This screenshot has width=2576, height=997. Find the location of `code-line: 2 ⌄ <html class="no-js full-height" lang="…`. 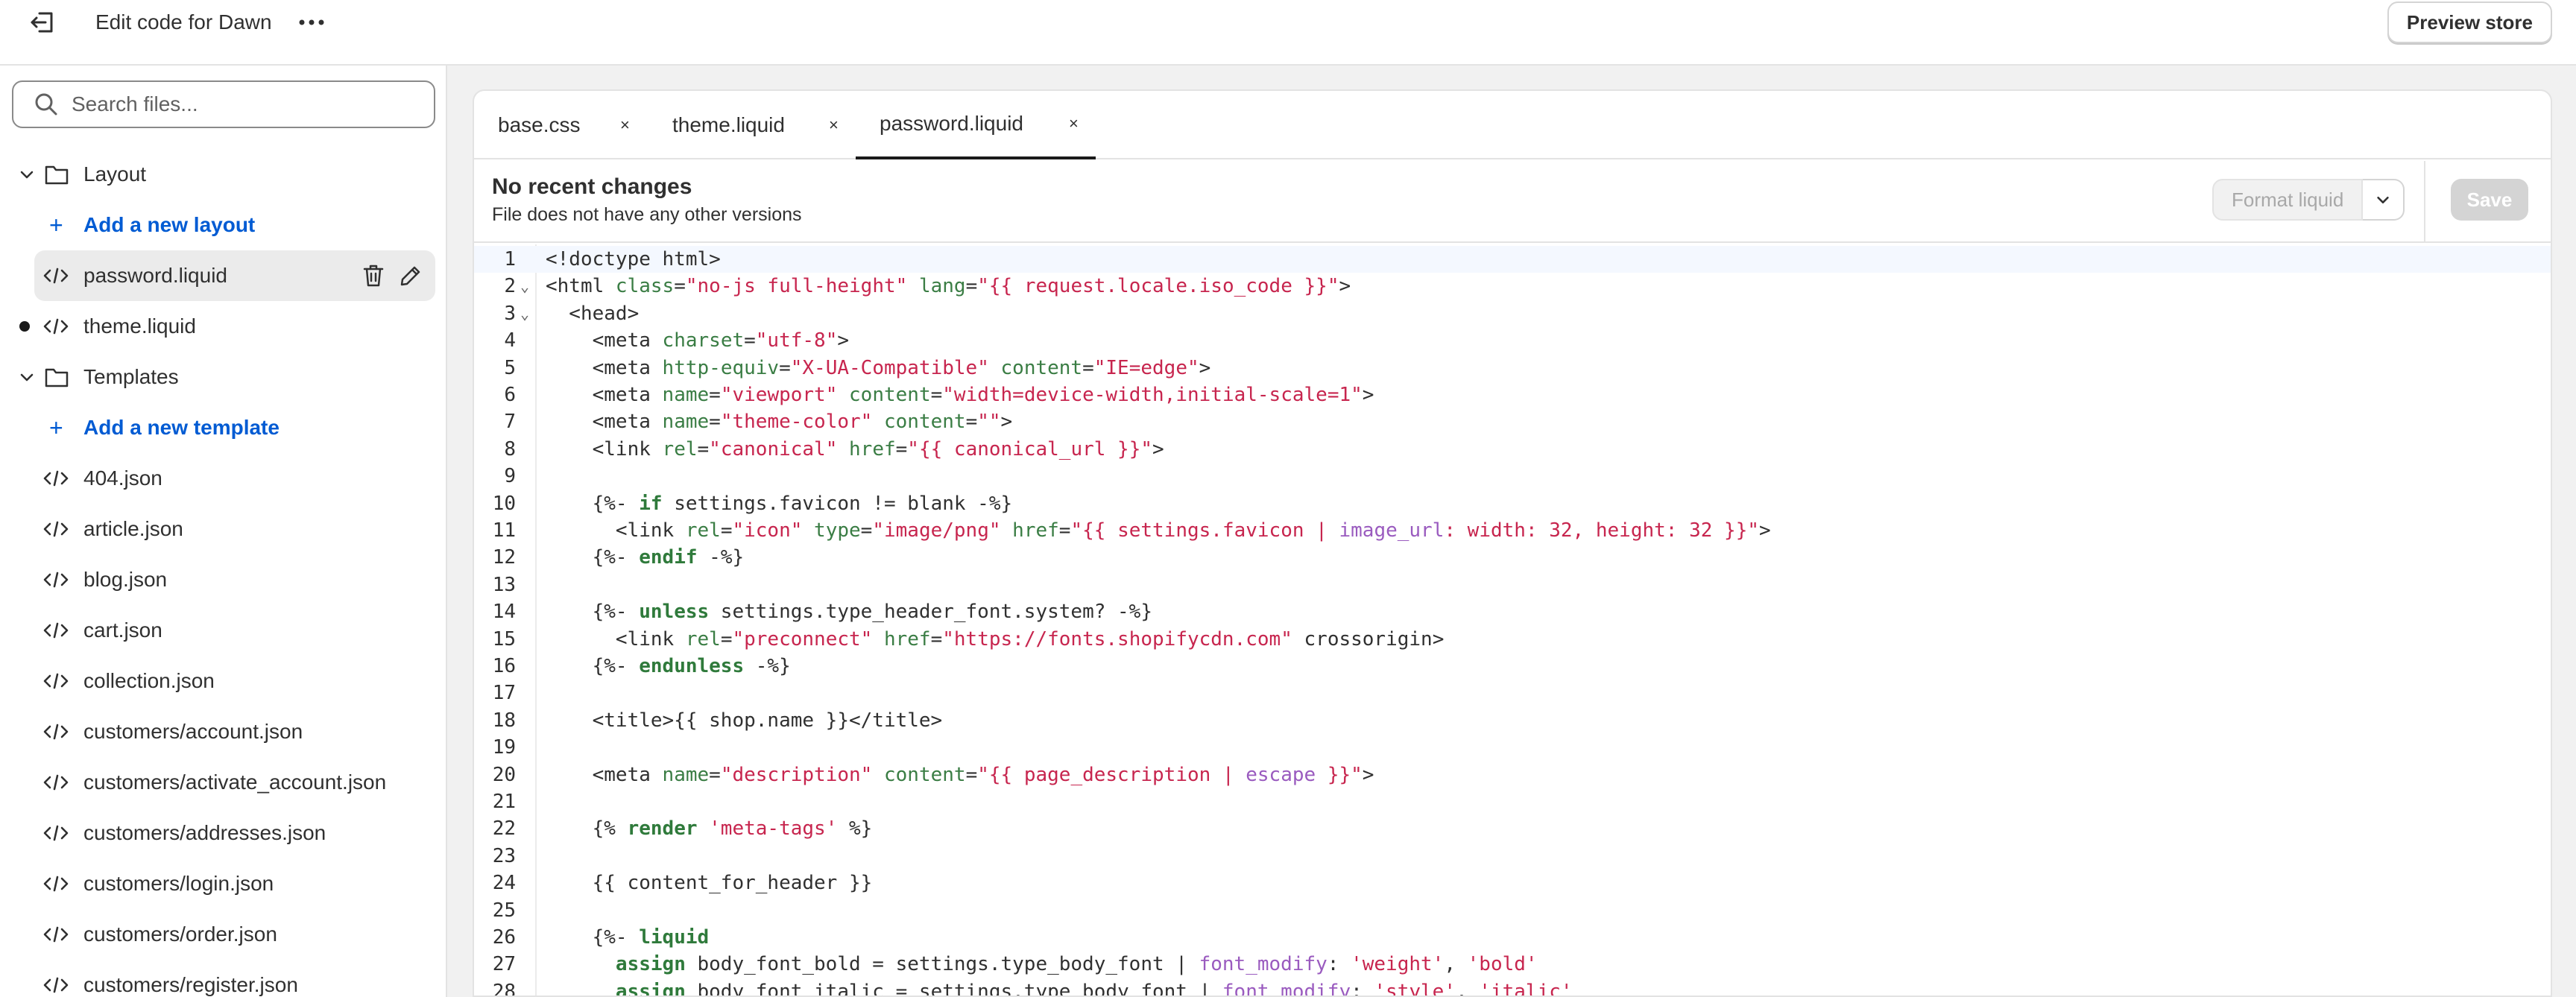

code-line: 2 ⌄ <html class="no-js full-height" lang="… is located at coordinates (1512, 286).